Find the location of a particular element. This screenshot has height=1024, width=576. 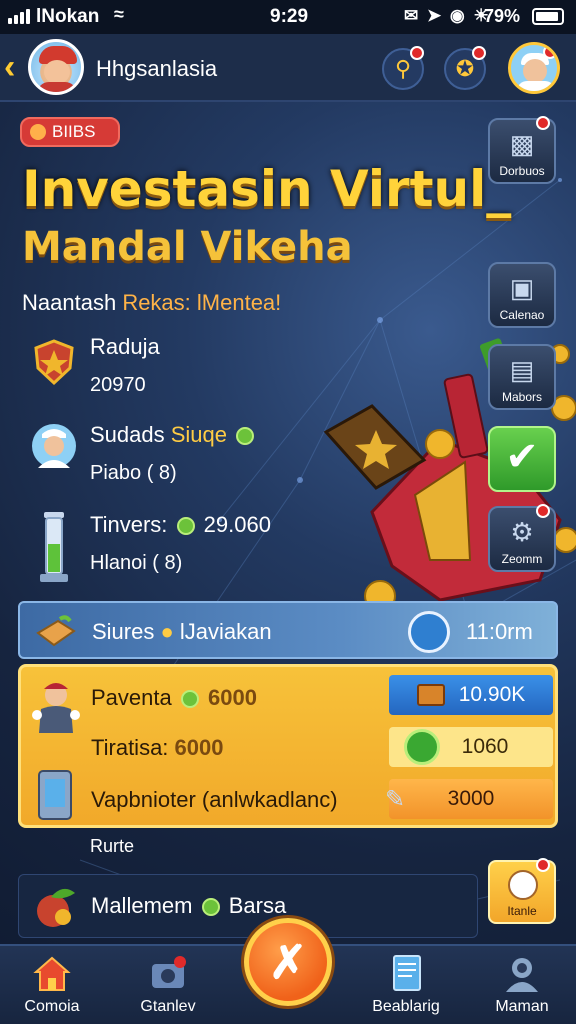

reward-pill-blue: 10.90K is located at coordinates (471, 695).